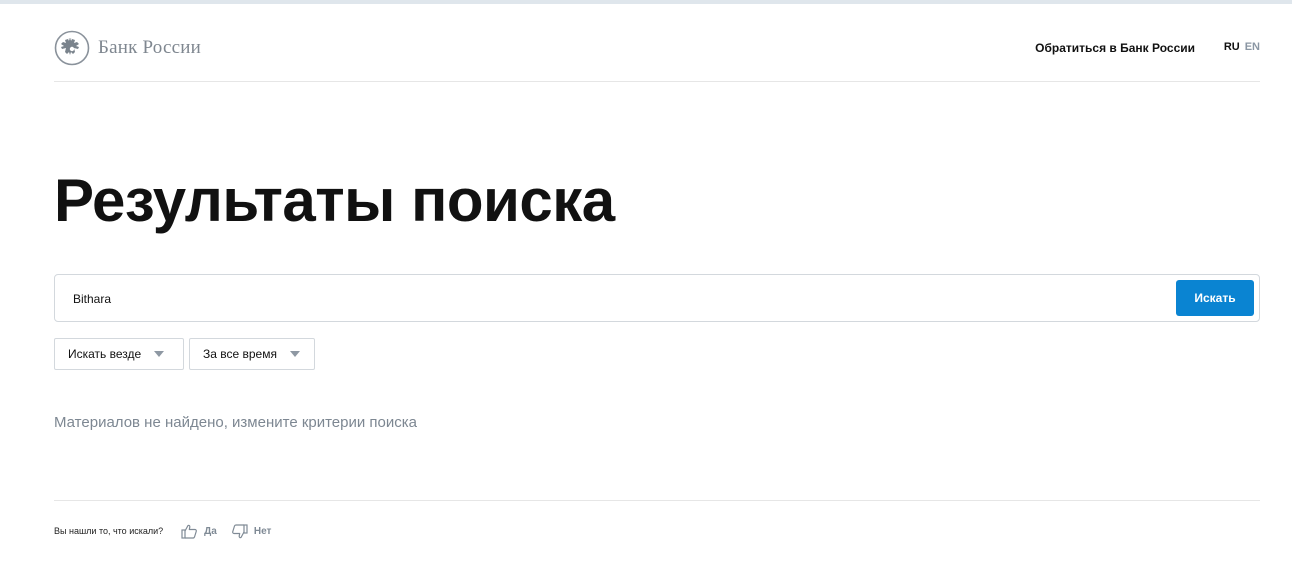 The image size is (1292, 586). I want to click on feedback-bar: Вы нашли то, что искали? Да Нет, so click(162, 531).